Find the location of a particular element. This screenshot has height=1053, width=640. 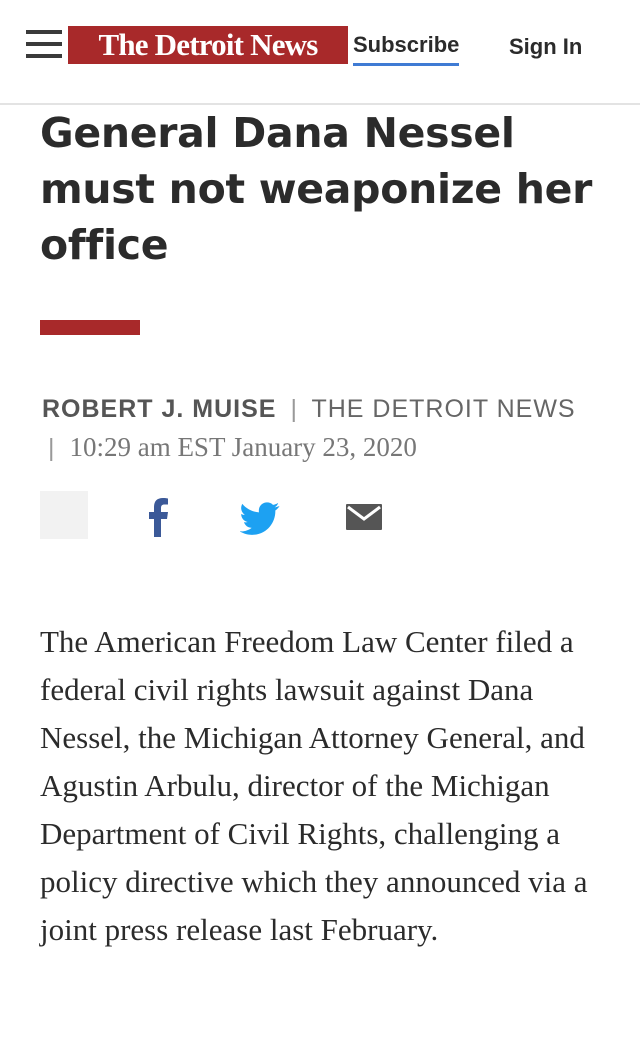

email-icon is located at coordinates (364, 517).